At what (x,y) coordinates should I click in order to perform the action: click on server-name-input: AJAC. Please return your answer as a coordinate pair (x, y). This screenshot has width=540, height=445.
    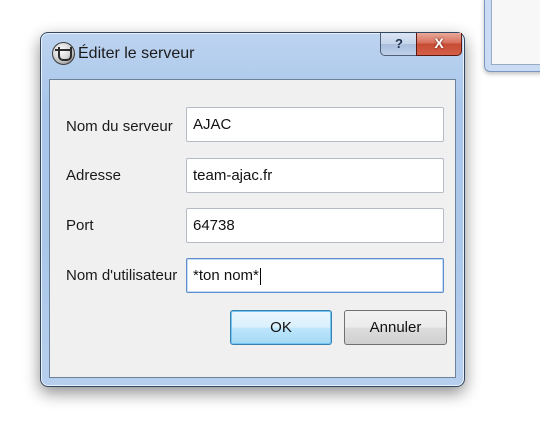
    Looking at the image, I should click on (315, 124).